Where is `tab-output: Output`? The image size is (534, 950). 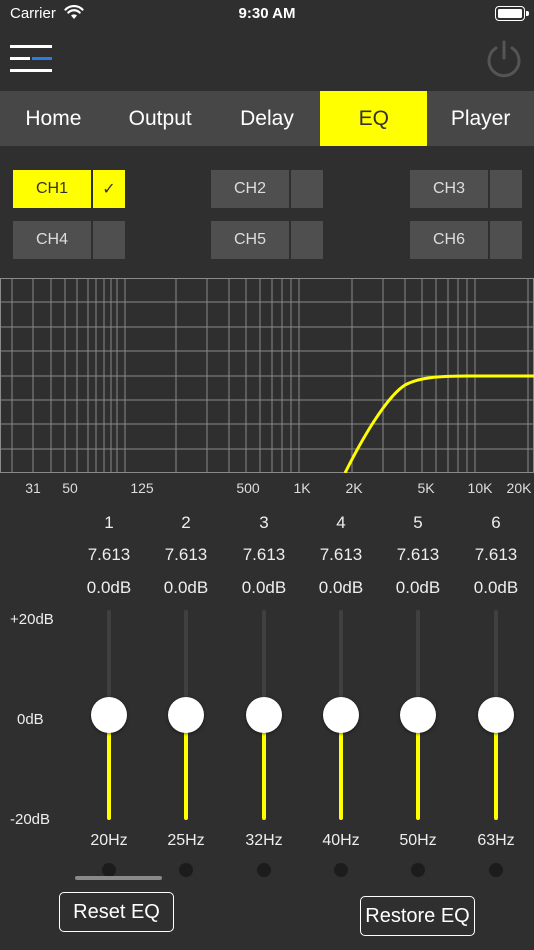
tab-output: Output is located at coordinates (160, 118).